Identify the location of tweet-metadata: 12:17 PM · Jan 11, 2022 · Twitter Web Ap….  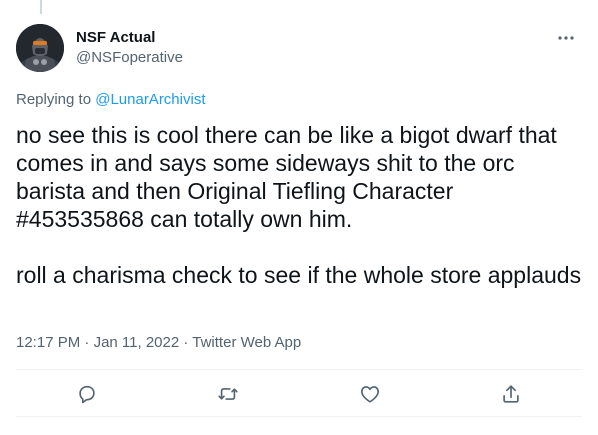
(158, 343).